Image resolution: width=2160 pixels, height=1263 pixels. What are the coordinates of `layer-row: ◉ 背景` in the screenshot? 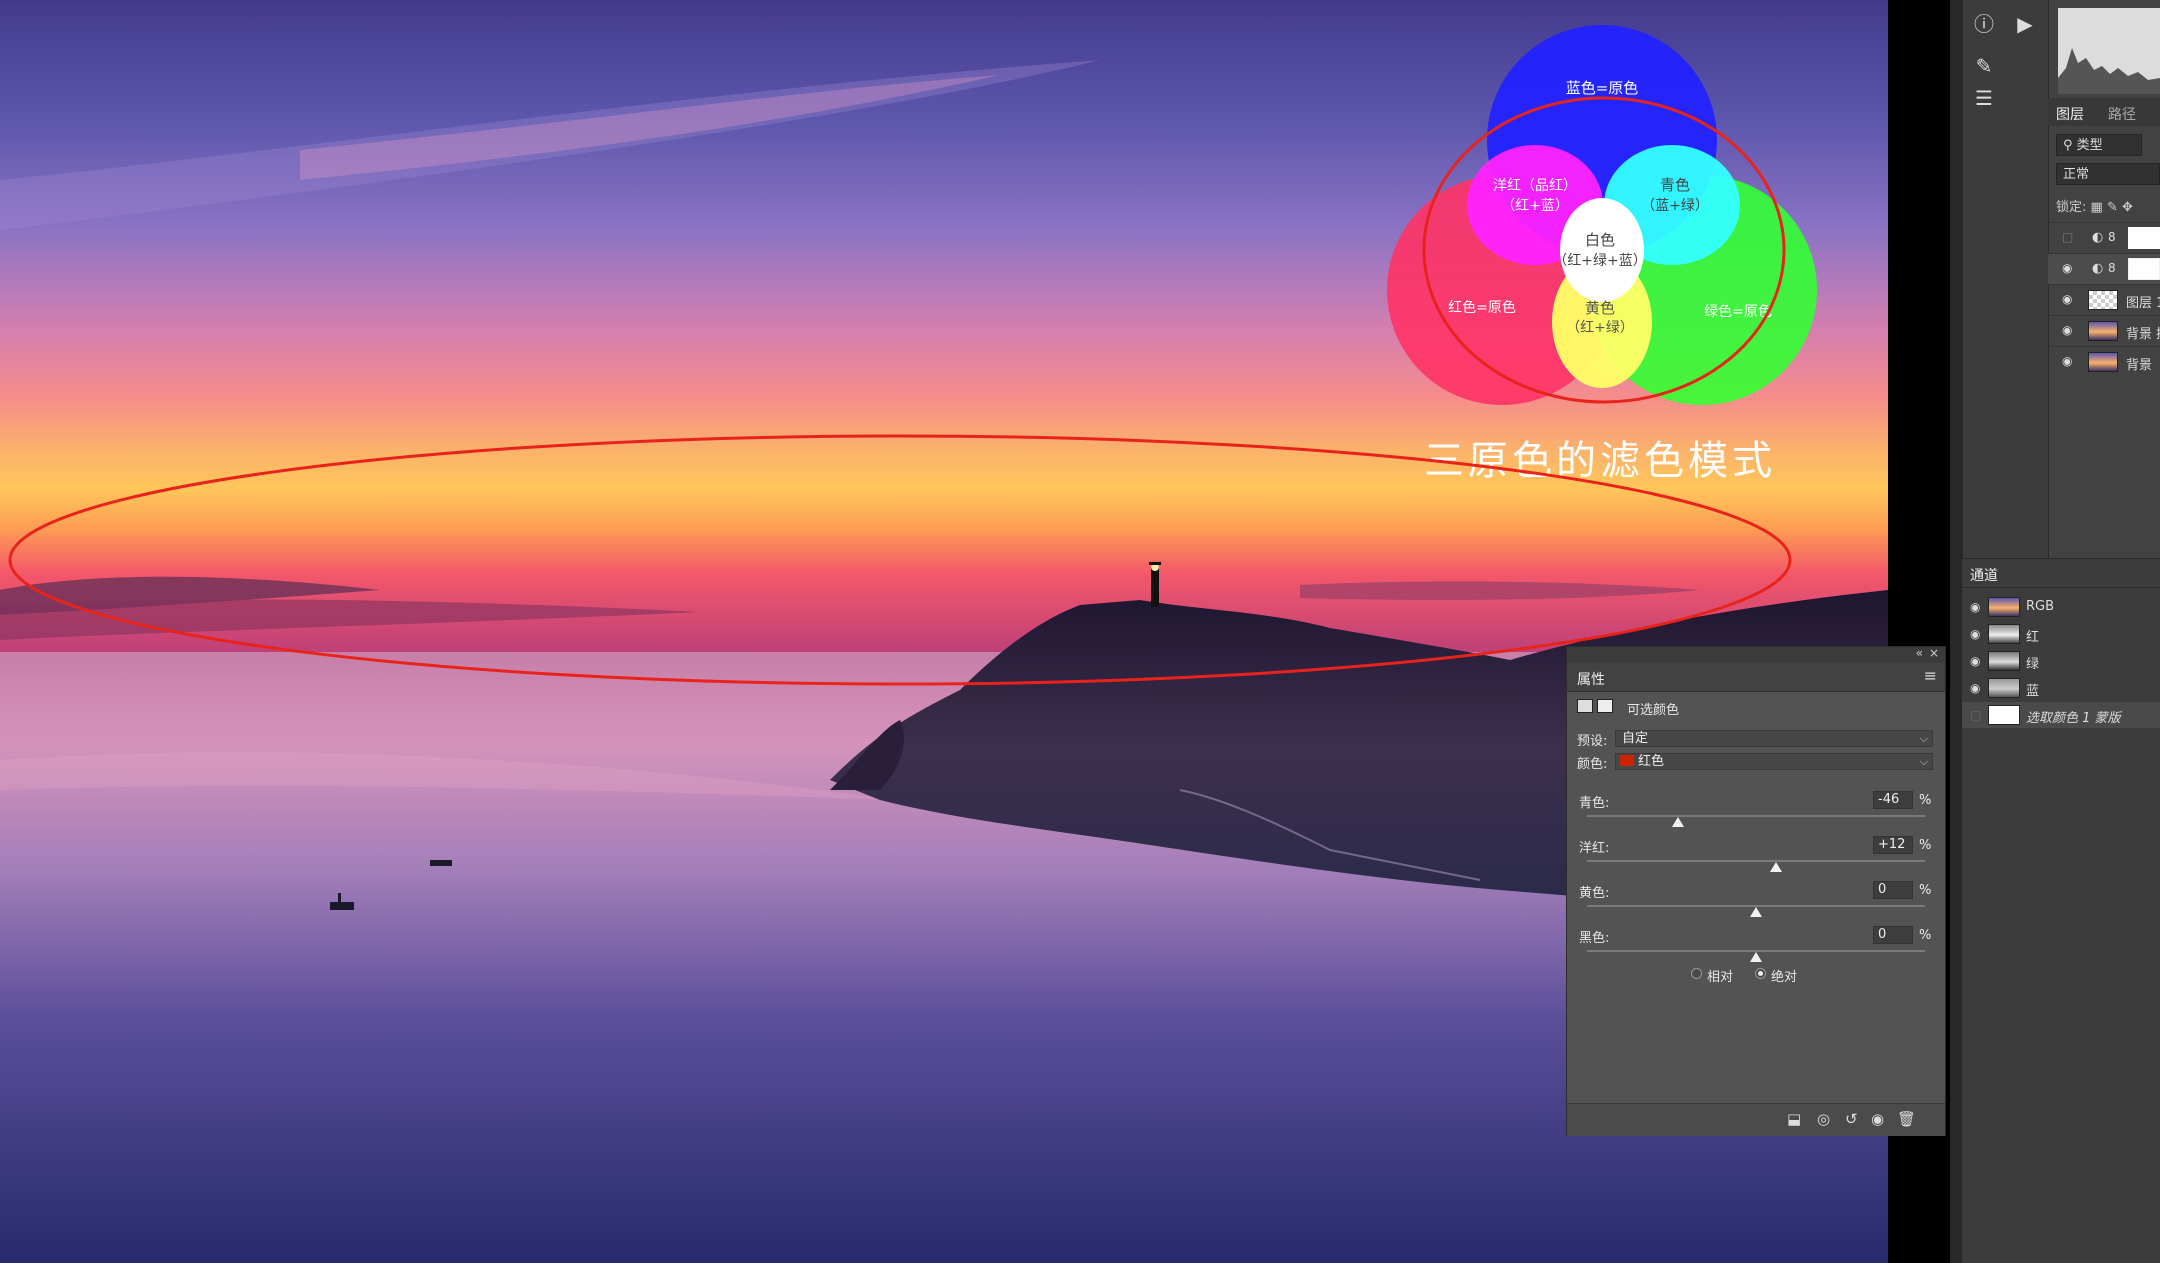 It's located at (2104, 361).